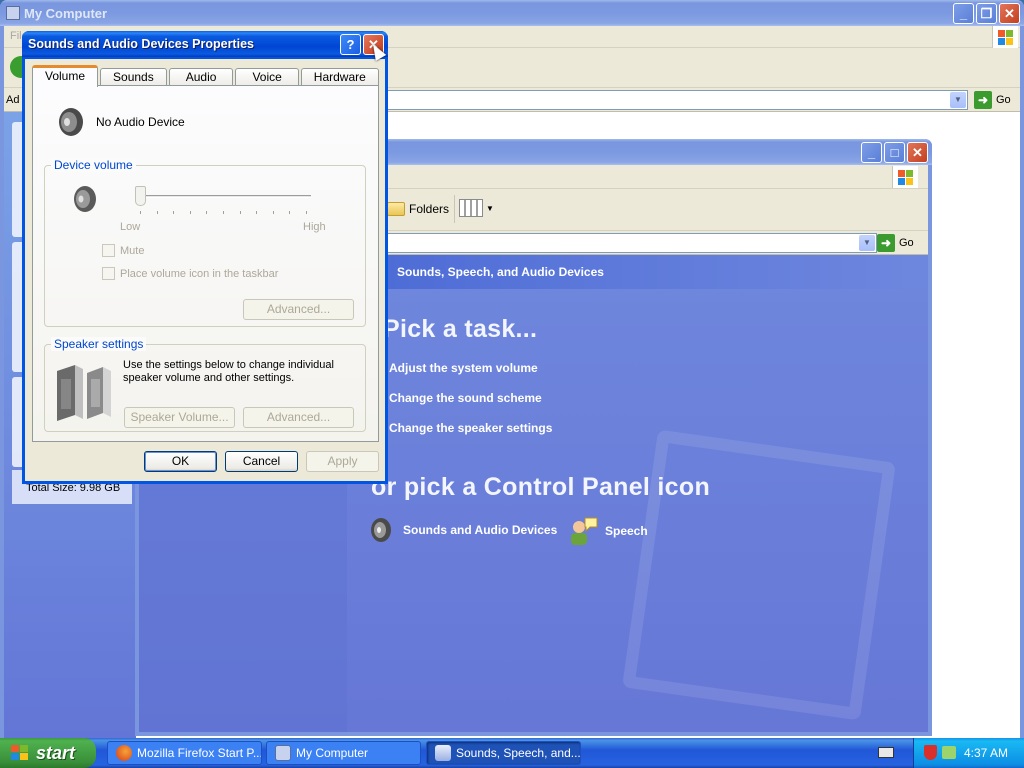 The width and height of the screenshot is (1024, 768). I want to click on mute-checkbox: Mute, so click(123, 250).